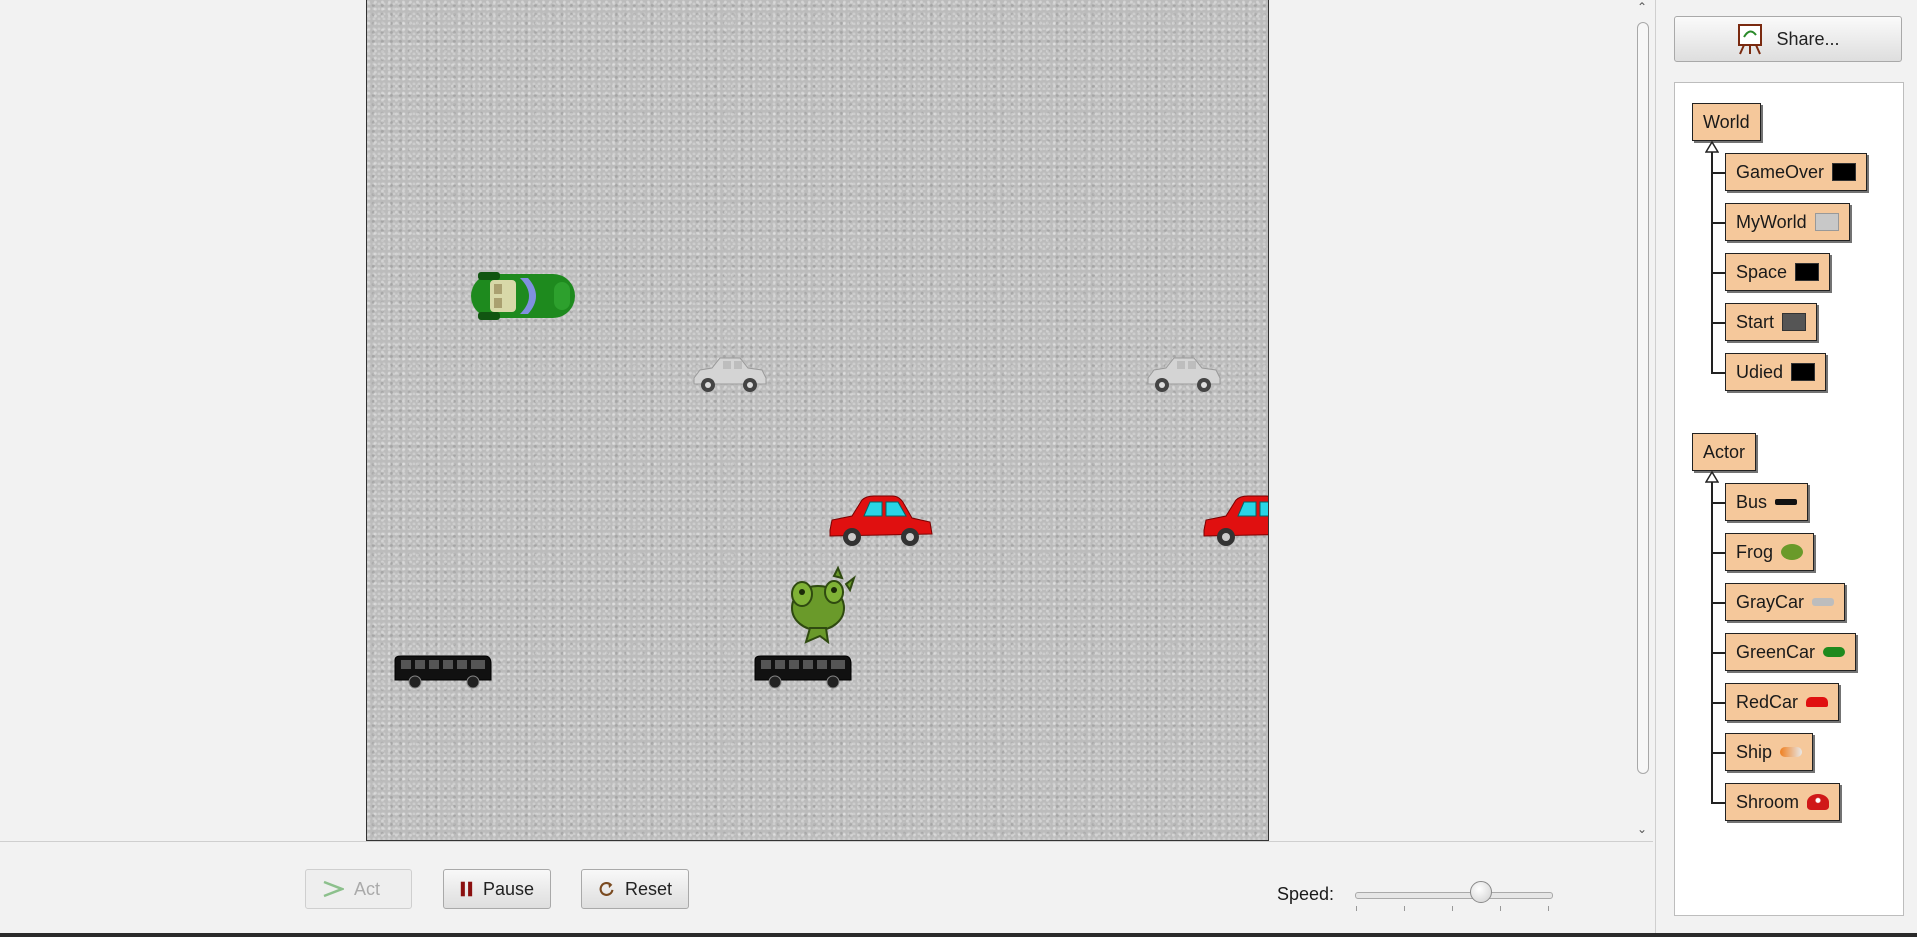 This screenshot has width=1917, height=937. Describe the element at coordinates (508, 888) in the screenshot. I see `pause-label: Pause` at that location.